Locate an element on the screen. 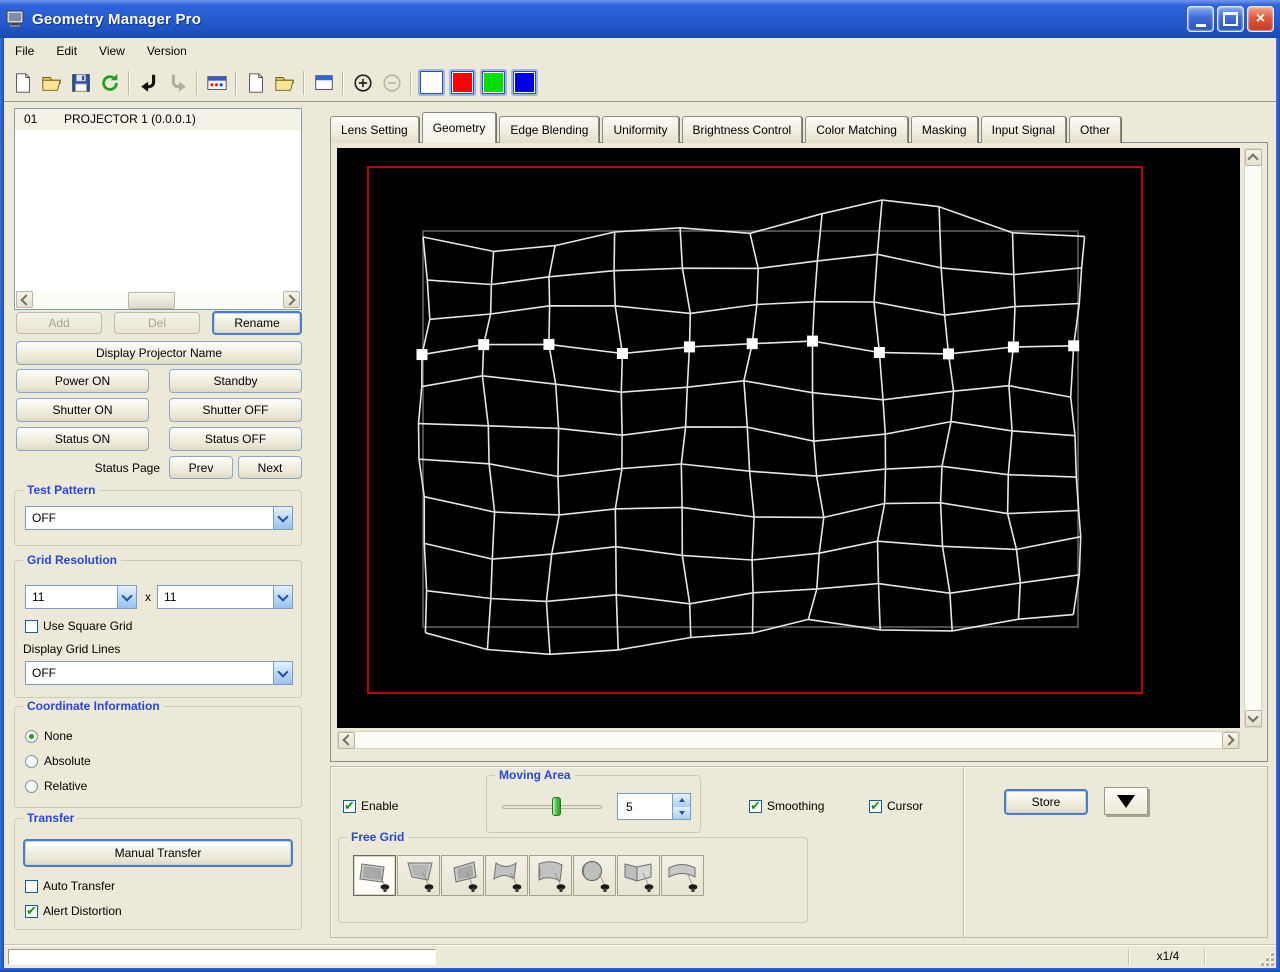  grid-rows-dropdown-button is located at coordinates (282, 597).